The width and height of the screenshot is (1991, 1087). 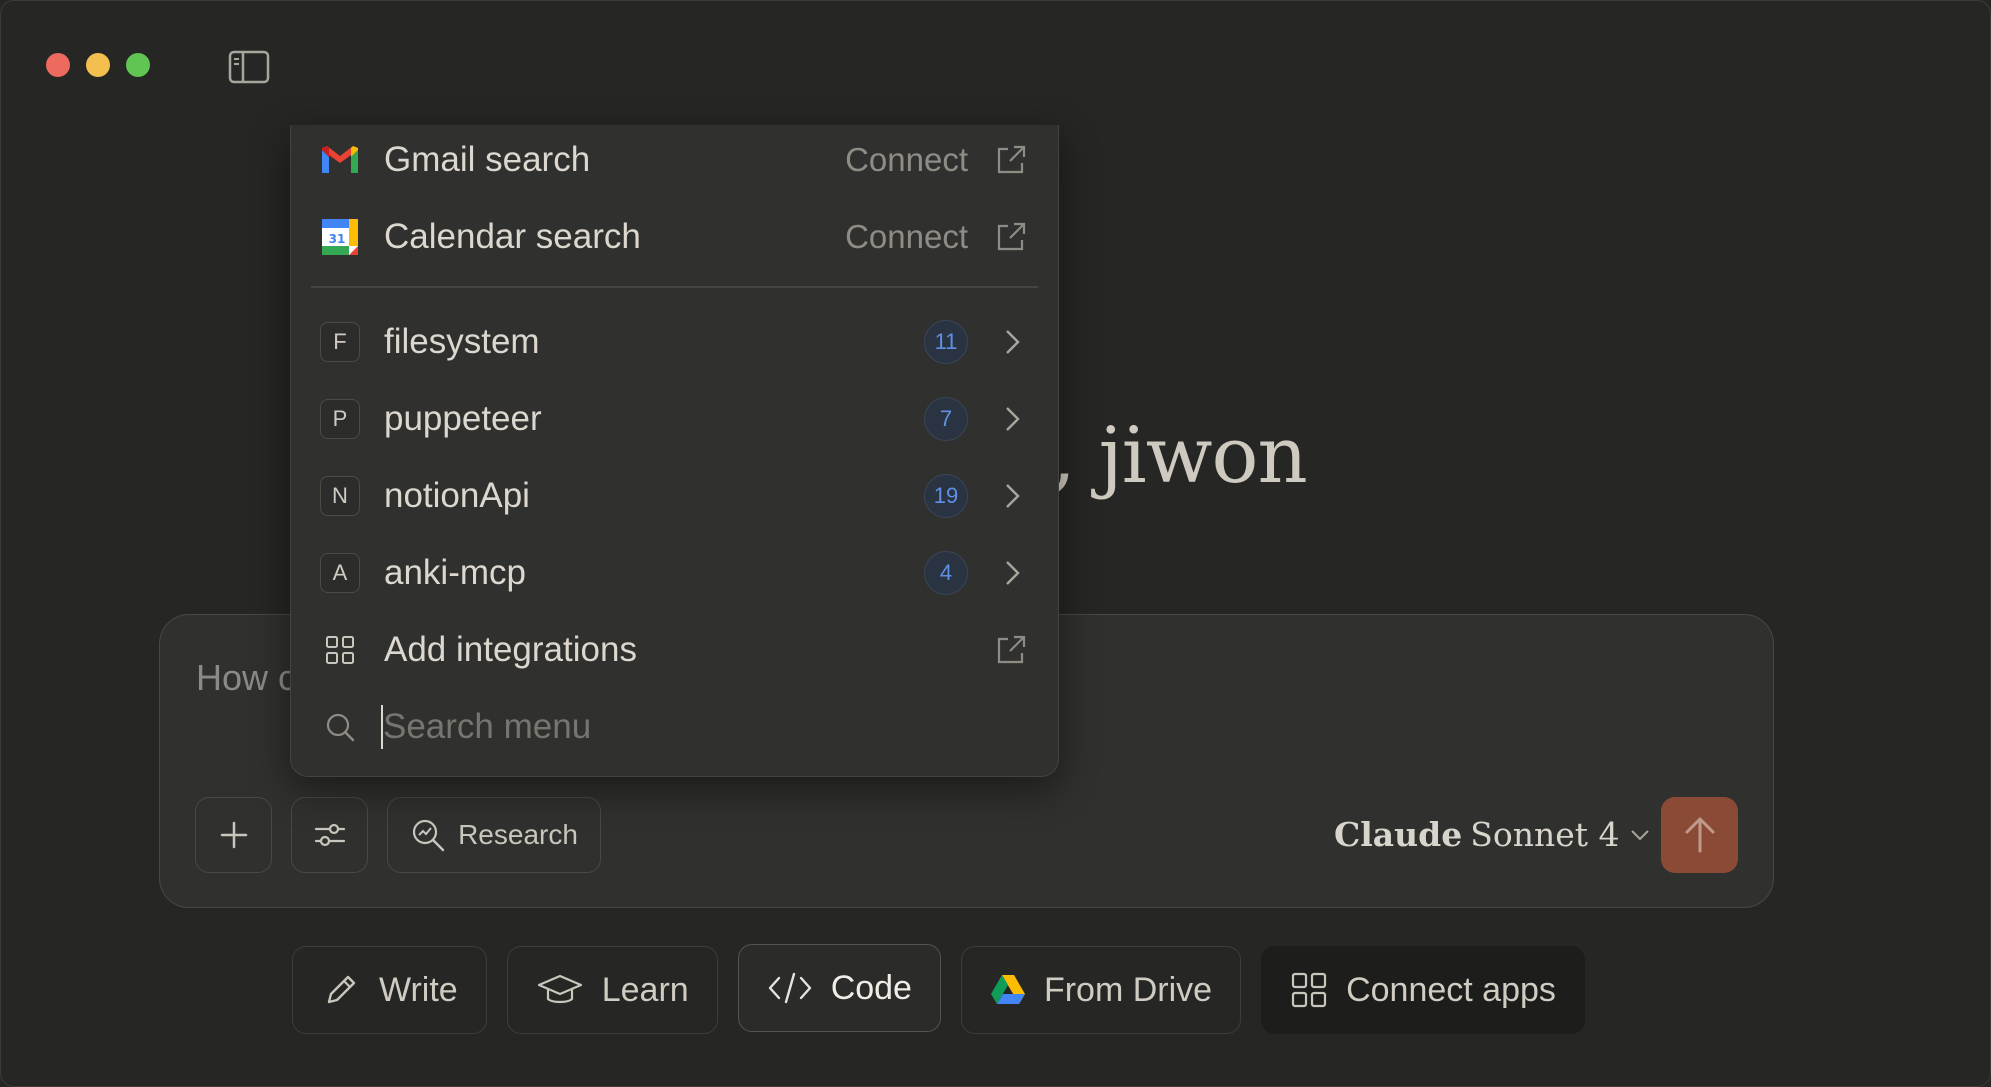 I want to click on model-selector: Claude Sonnet 4, so click(x=1493, y=834).